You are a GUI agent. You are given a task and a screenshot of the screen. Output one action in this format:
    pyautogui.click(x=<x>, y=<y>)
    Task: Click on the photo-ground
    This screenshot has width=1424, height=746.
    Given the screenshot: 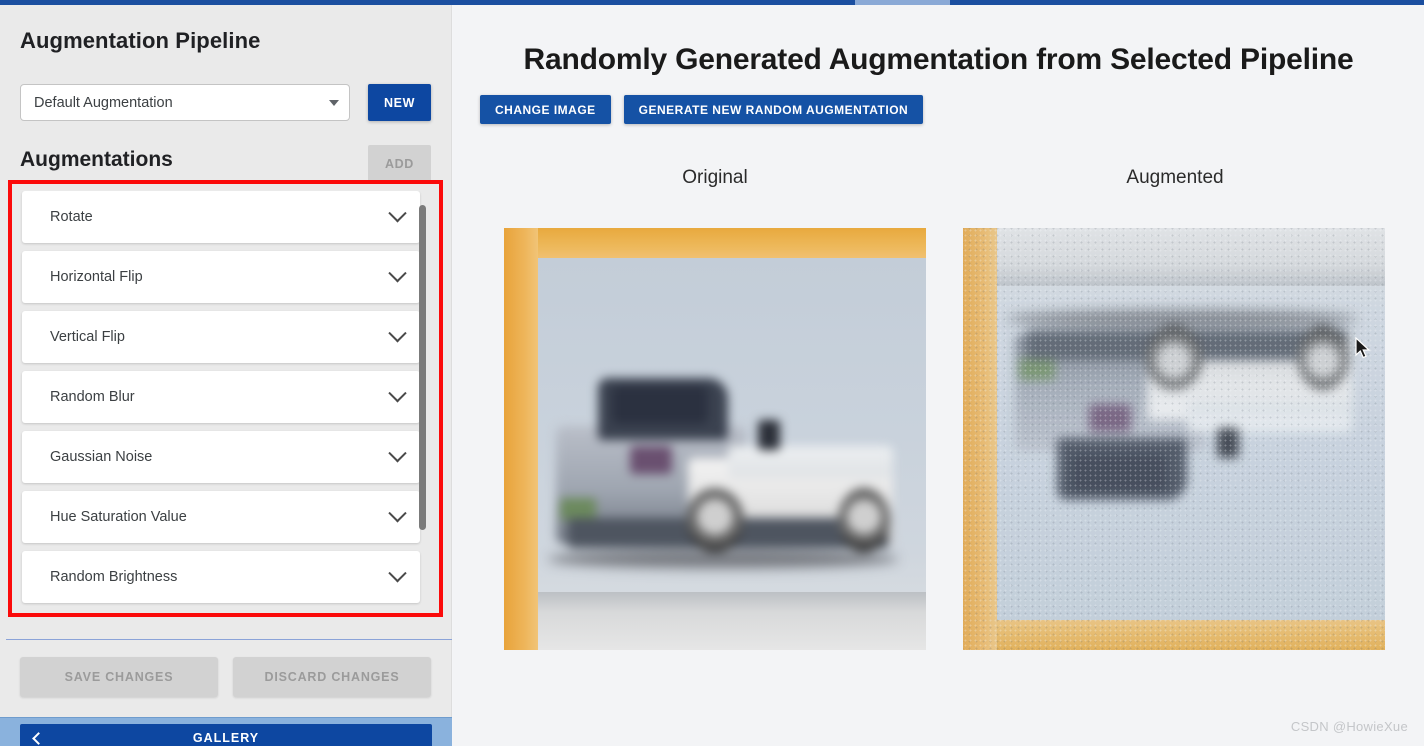 What is the action you would take?
    pyautogui.click(x=732, y=621)
    